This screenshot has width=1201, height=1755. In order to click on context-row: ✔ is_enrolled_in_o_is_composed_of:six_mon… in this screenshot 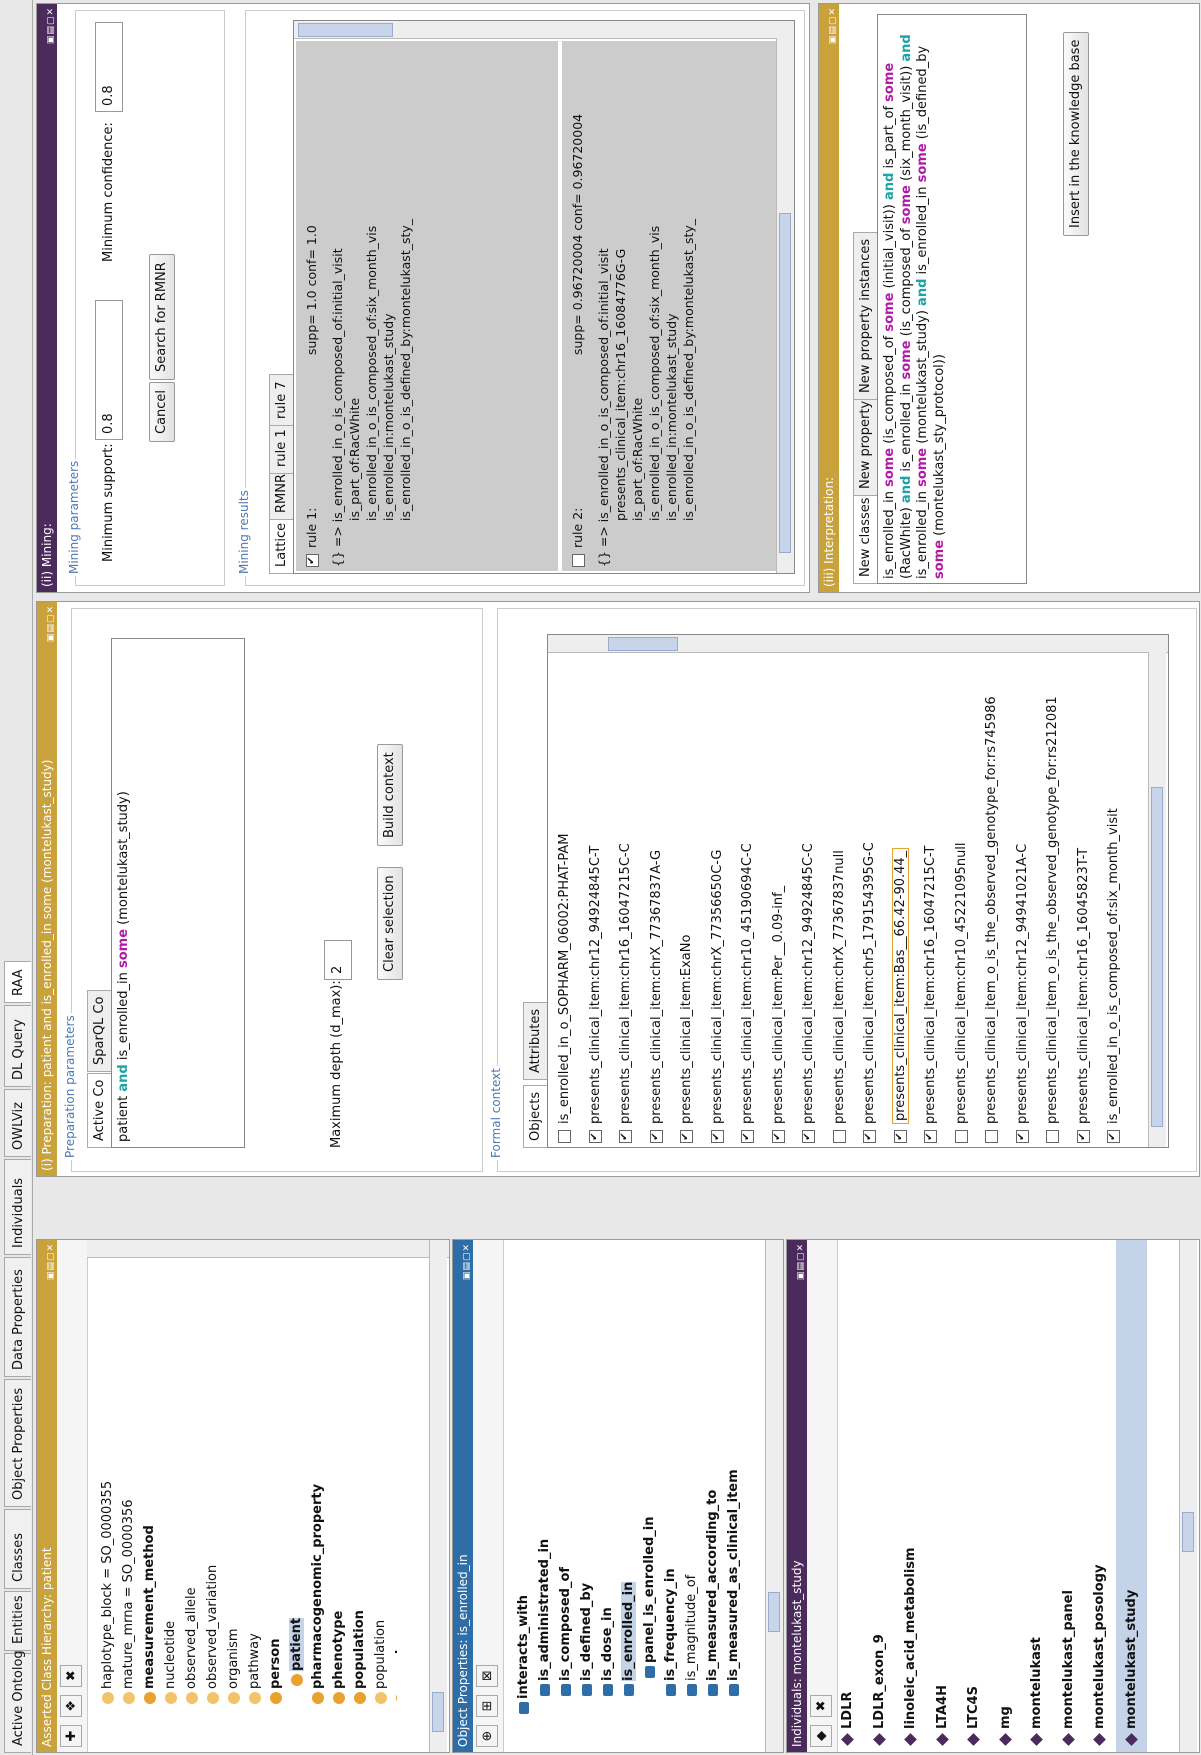, I will do `click(1114, 903)`.